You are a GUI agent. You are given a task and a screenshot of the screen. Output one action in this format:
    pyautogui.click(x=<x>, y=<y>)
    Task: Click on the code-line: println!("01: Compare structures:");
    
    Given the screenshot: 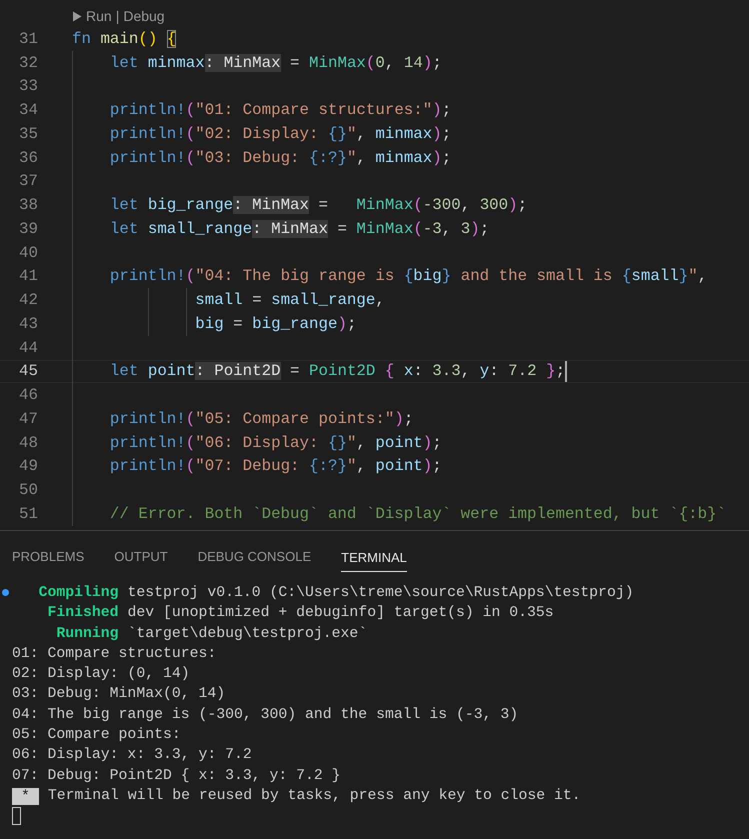 What is the action you would take?
    pyautogui.click(x=280, y=110)
    